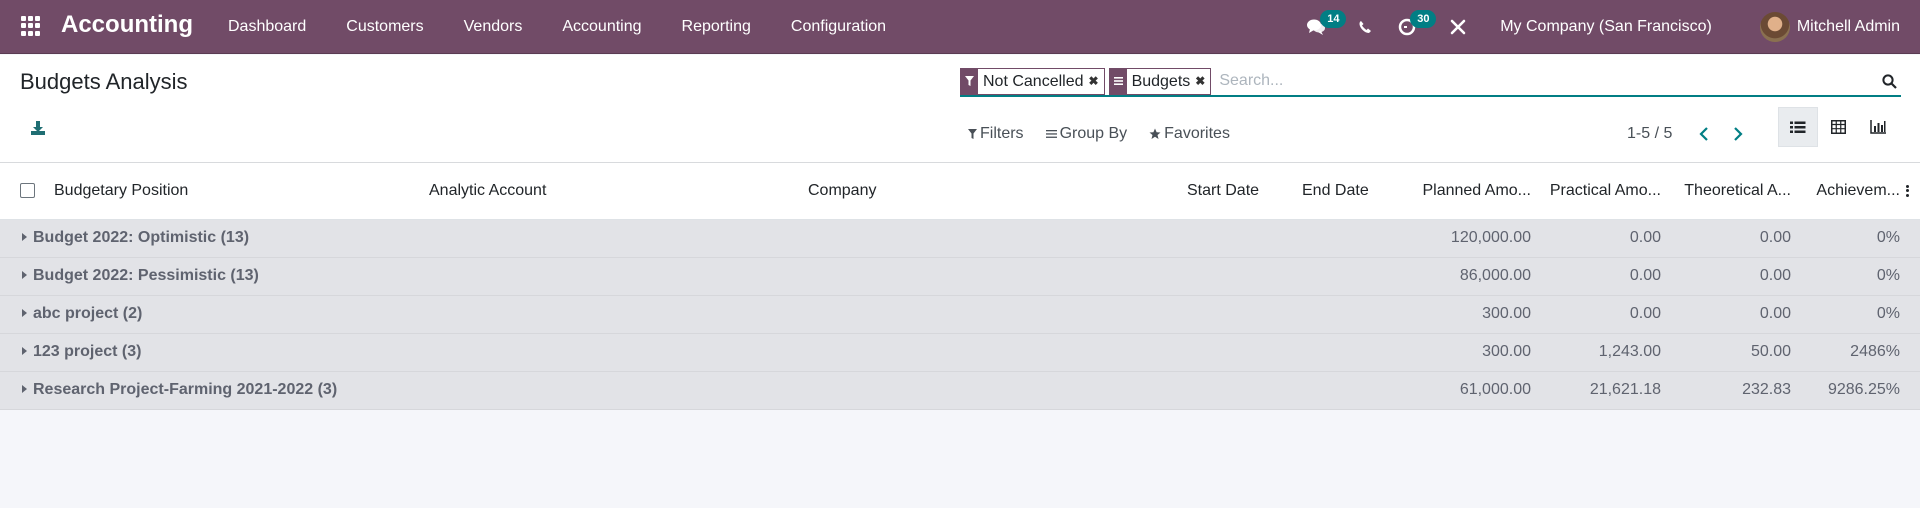  What do you see at coordinates (838, 27) in the screenshot?
I see `menu-item-configuration: Configuration` at bounding box center [838, 27].